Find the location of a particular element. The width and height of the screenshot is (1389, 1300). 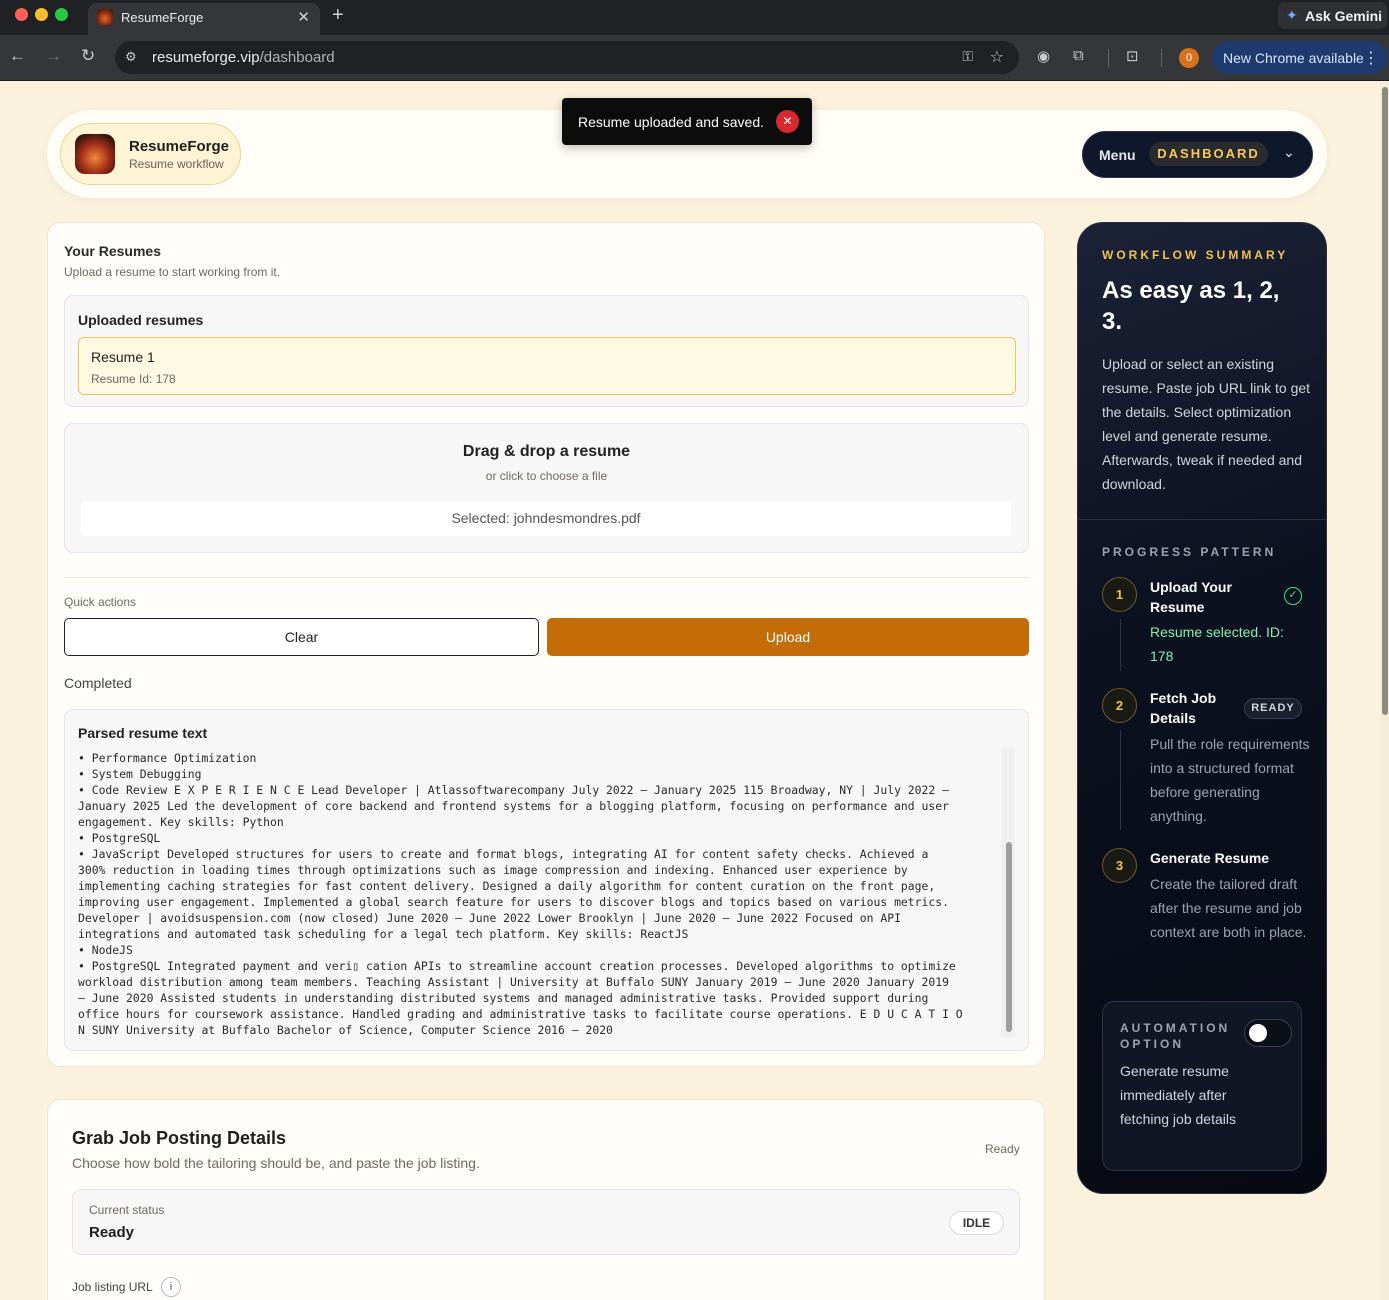

check-circle-icon: ✓ is located at coordinates (1293, 596).